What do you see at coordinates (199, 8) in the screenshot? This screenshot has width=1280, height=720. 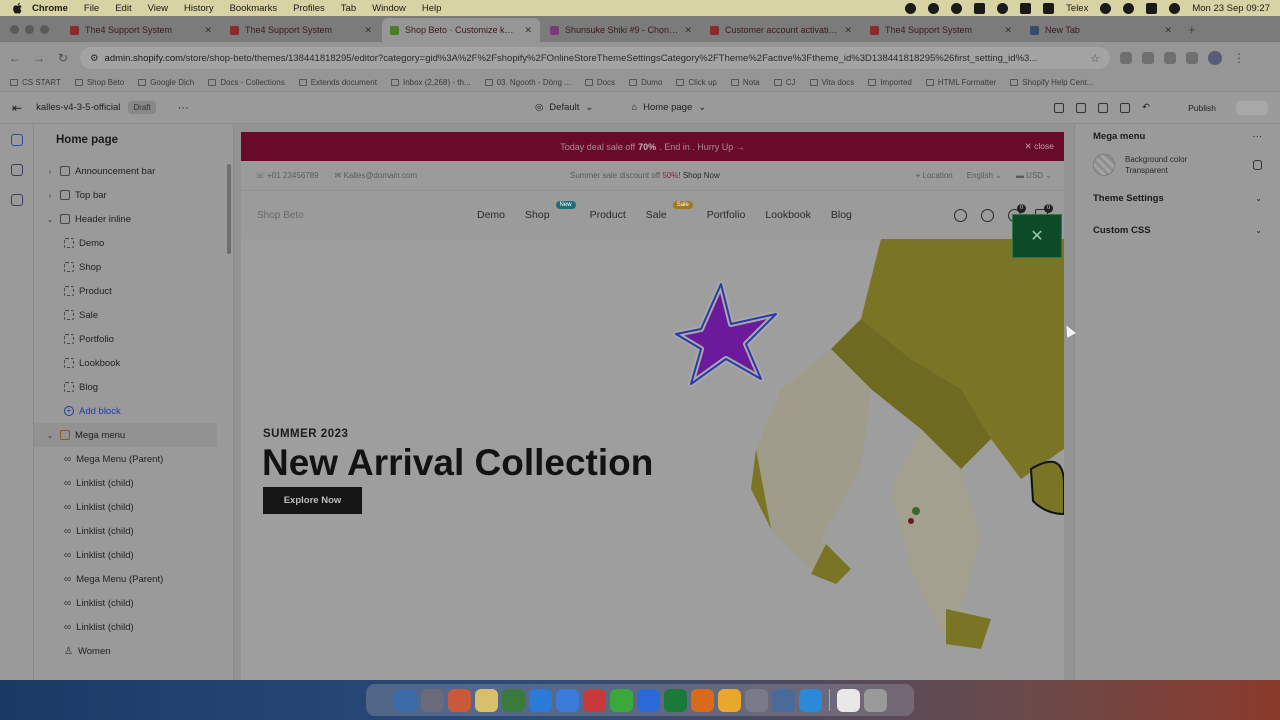 I see `menu-history: History` at bounding box center [199, 8].